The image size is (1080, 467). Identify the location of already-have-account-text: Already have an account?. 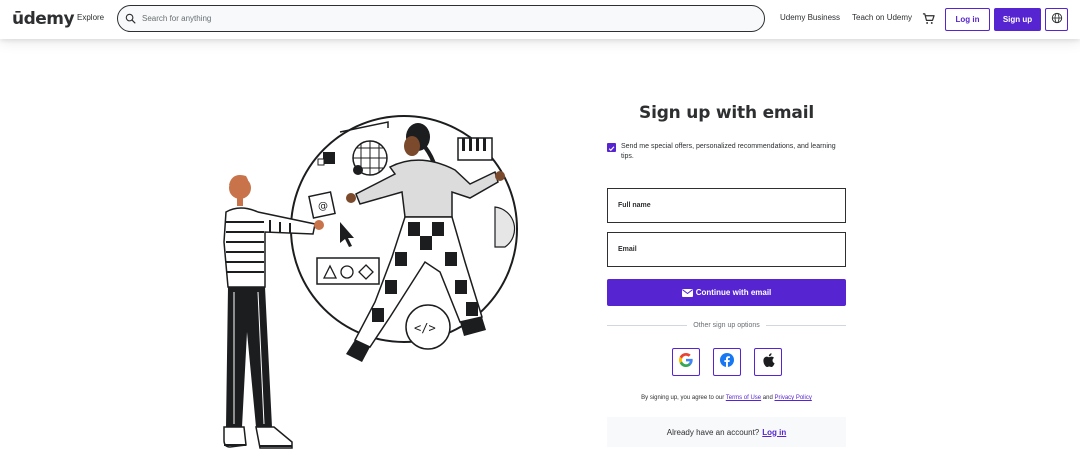
(713, 432).